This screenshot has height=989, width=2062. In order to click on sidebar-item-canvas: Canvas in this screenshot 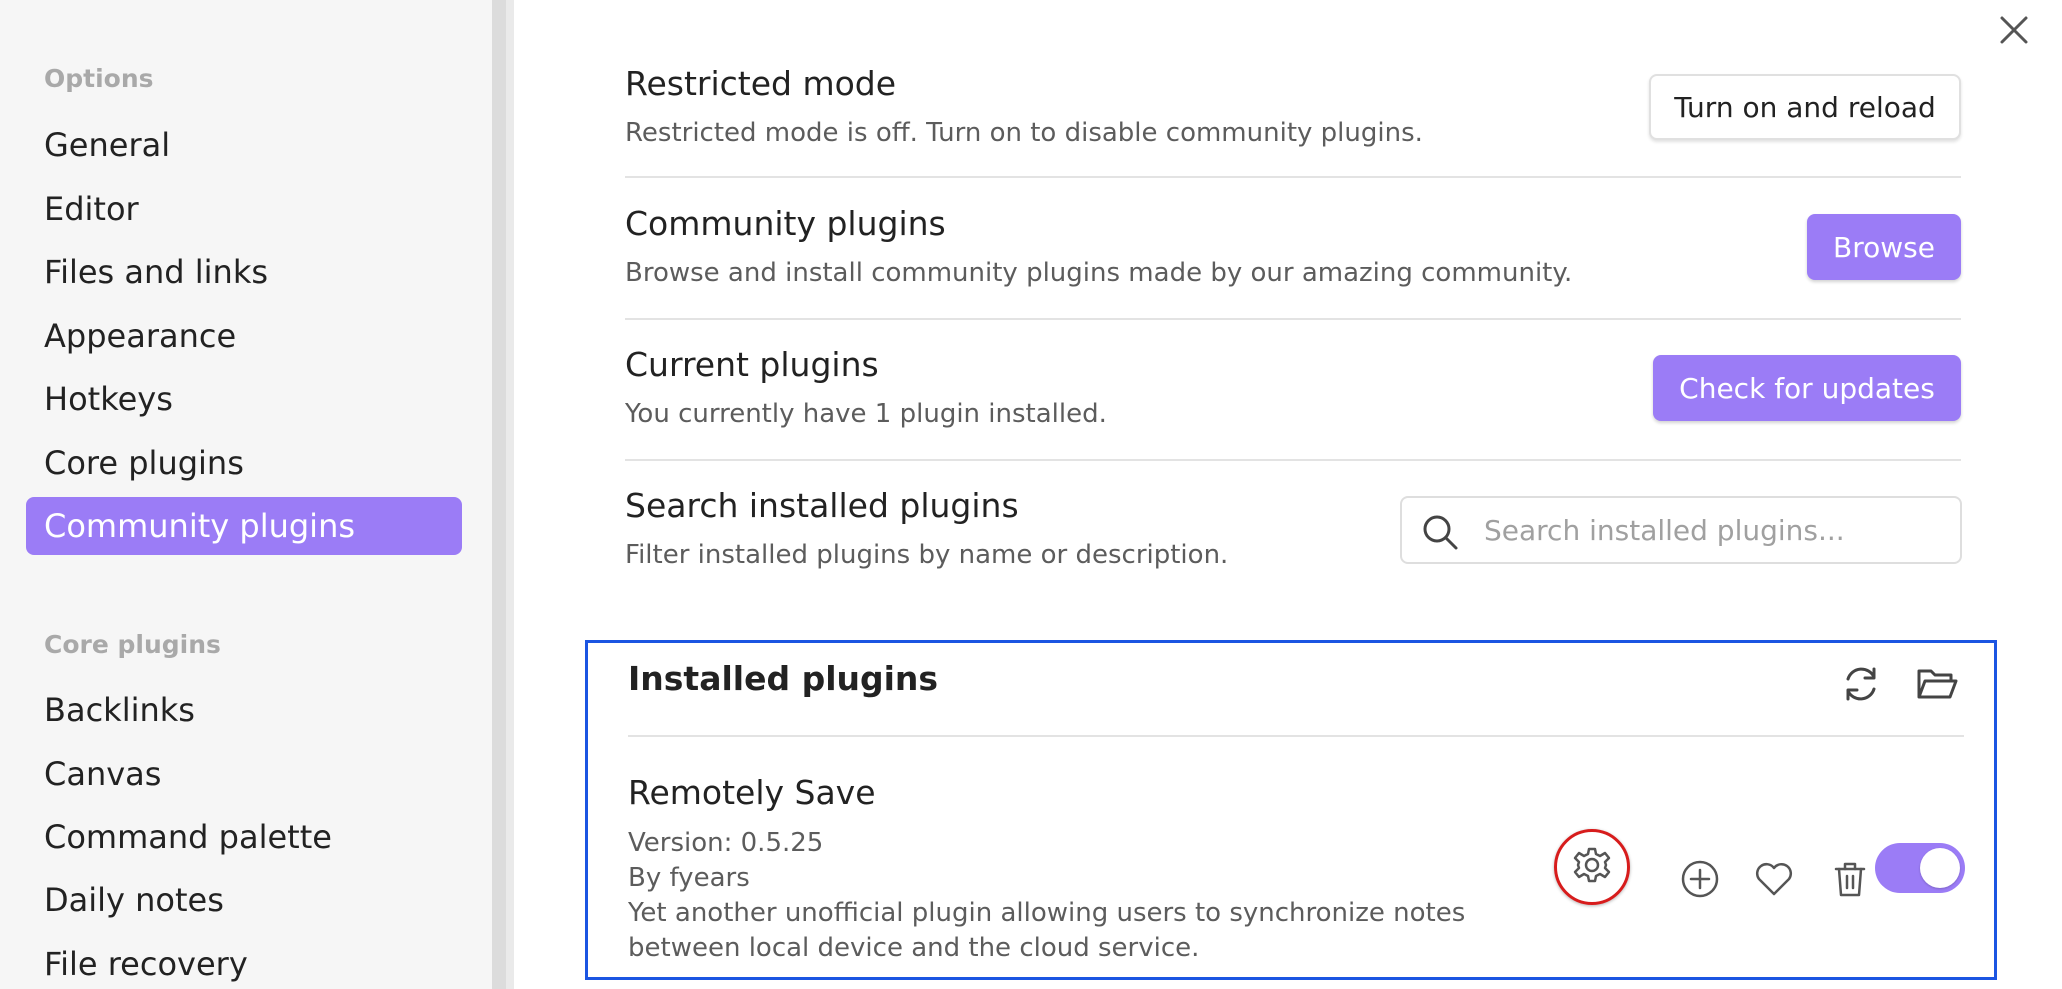, I will do `click(244, 774)`.